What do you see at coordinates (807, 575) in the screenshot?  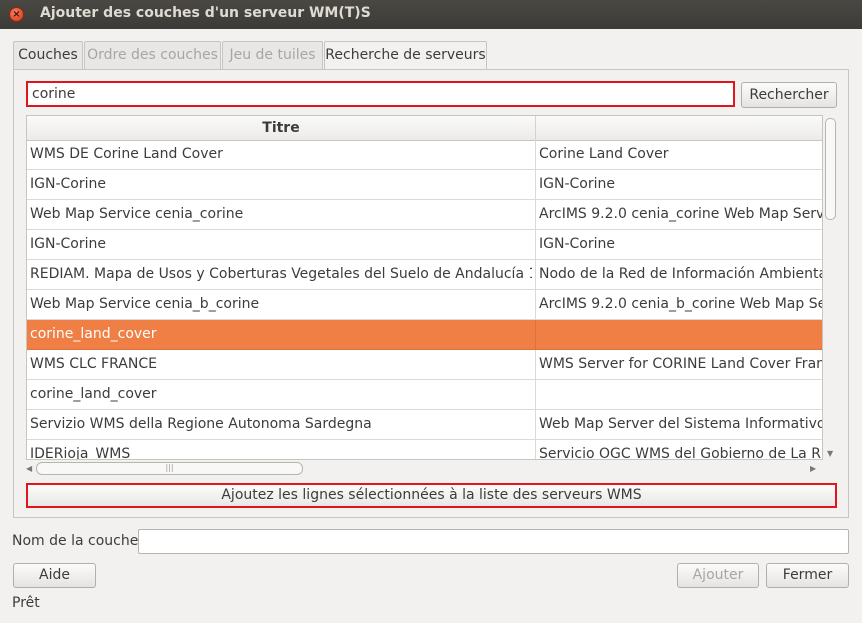 I see `close-button: Fermer` at bounding box center [807, 575].